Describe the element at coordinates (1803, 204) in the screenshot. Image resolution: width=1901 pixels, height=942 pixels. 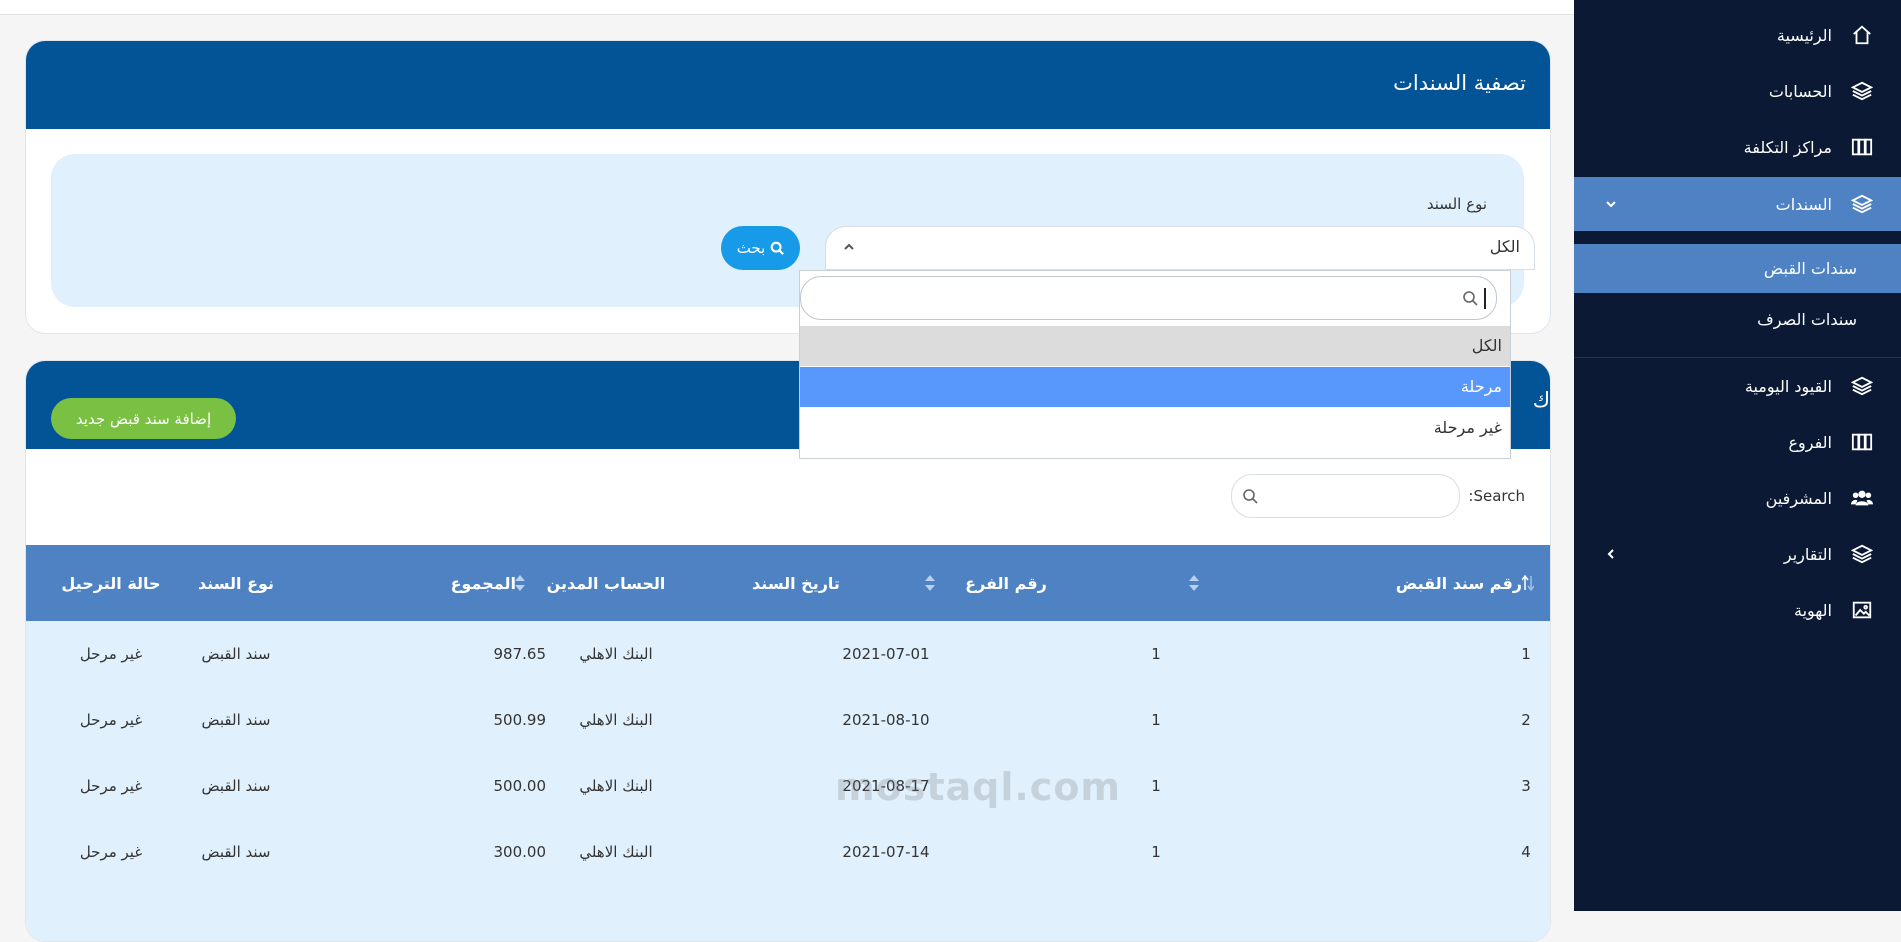
I see `sidebar-item-label: السندات` at that location.